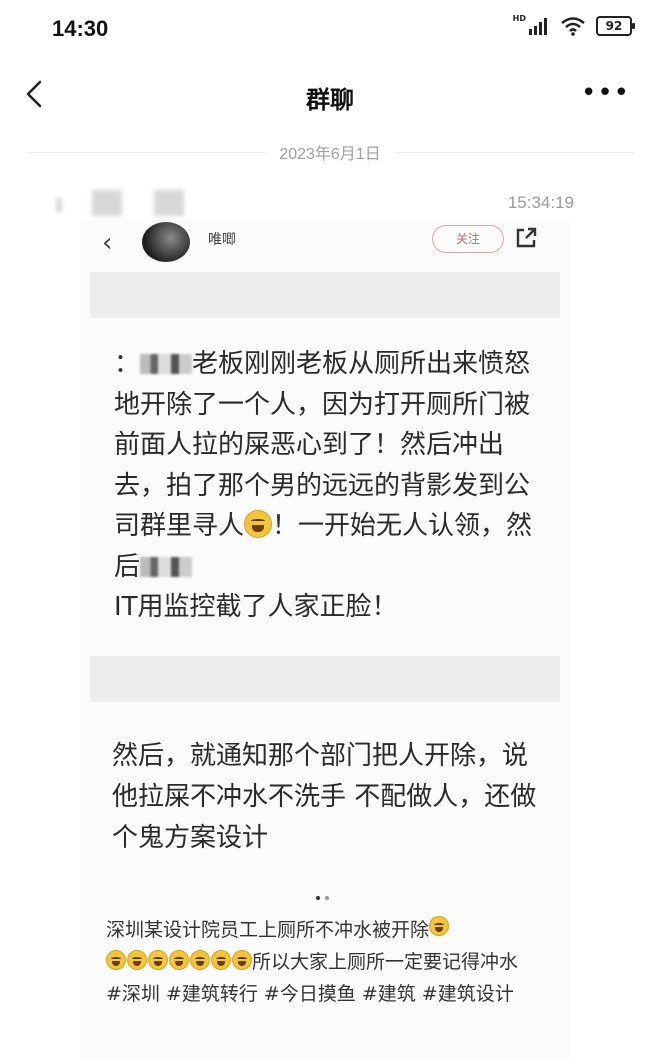 The width and height of the screenshot is (660, 1060). Describe the element at coordinates (538, 26) in the screenshot. I see `signal-icon` at that location.